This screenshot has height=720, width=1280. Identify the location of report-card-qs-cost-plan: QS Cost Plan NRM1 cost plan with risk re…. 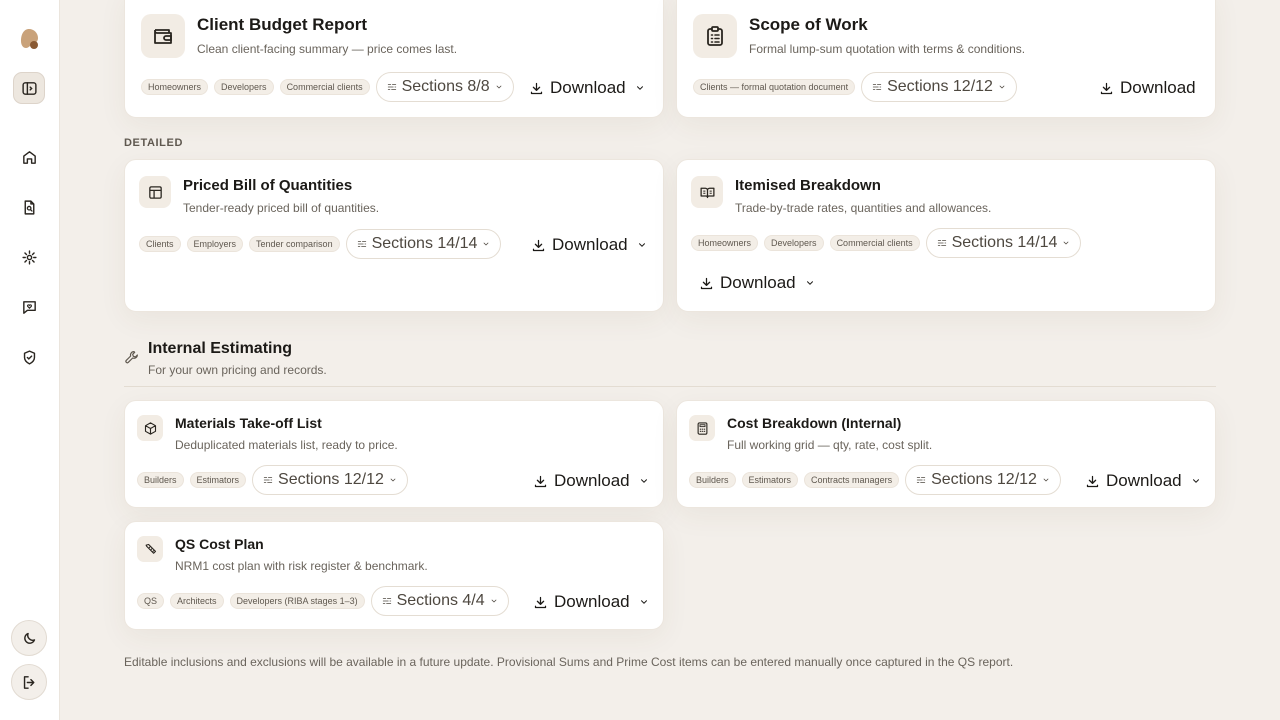
(394, 575).